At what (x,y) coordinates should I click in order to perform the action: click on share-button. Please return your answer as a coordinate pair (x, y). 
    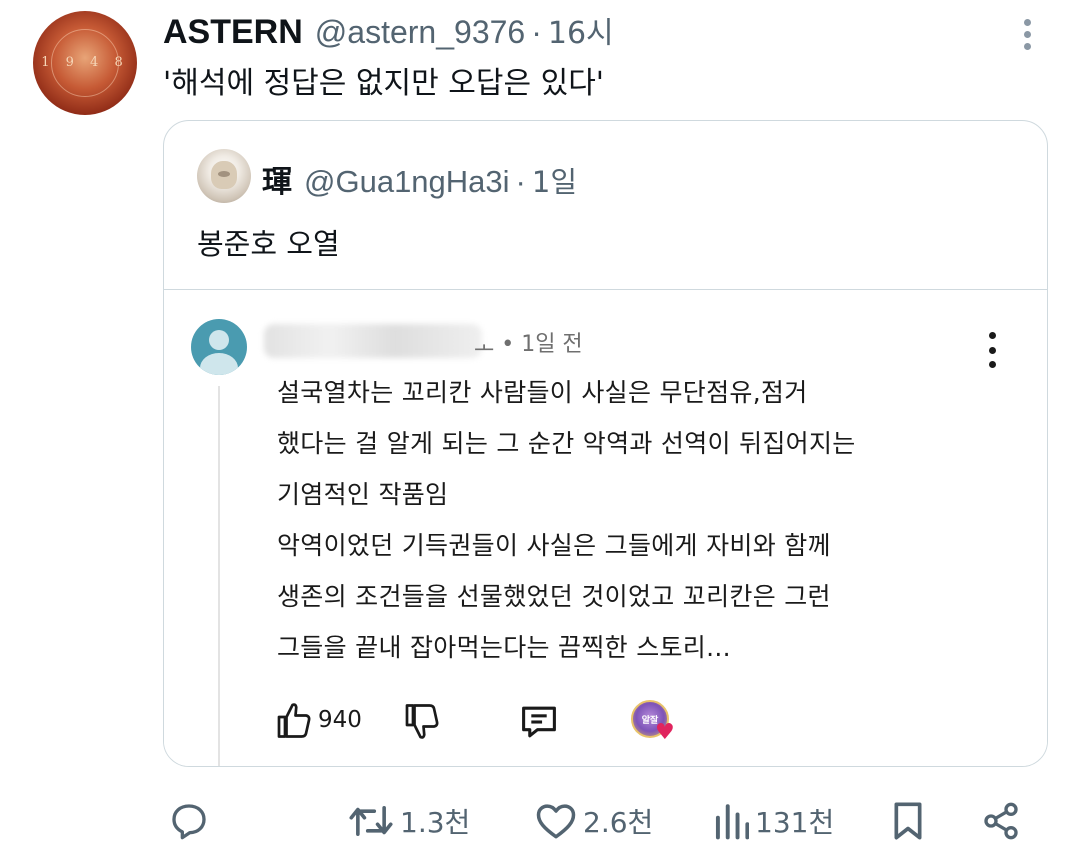
    Looking at the image, I should click on (1001, 821).